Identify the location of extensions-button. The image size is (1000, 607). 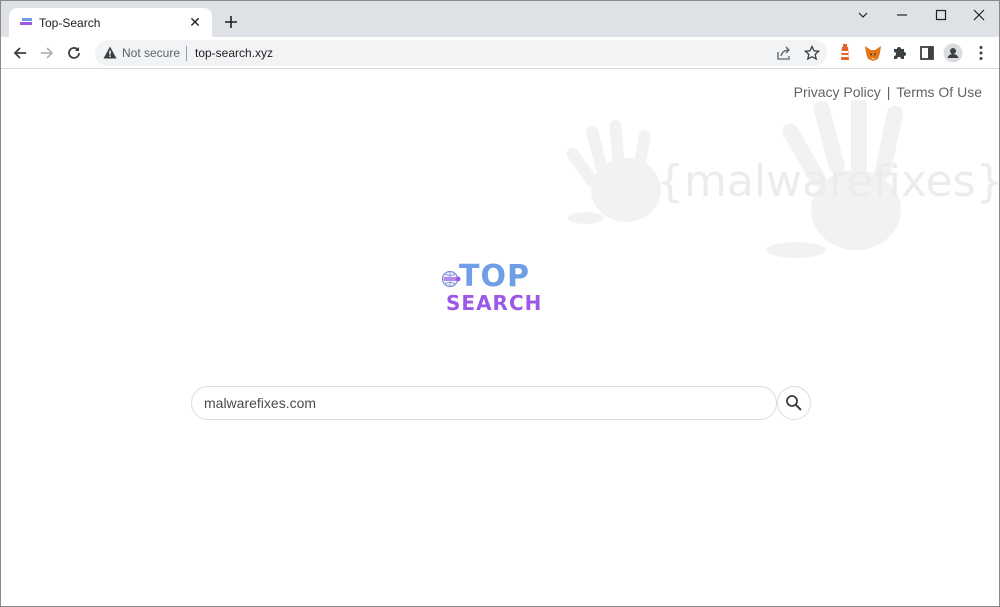
(900, 53).